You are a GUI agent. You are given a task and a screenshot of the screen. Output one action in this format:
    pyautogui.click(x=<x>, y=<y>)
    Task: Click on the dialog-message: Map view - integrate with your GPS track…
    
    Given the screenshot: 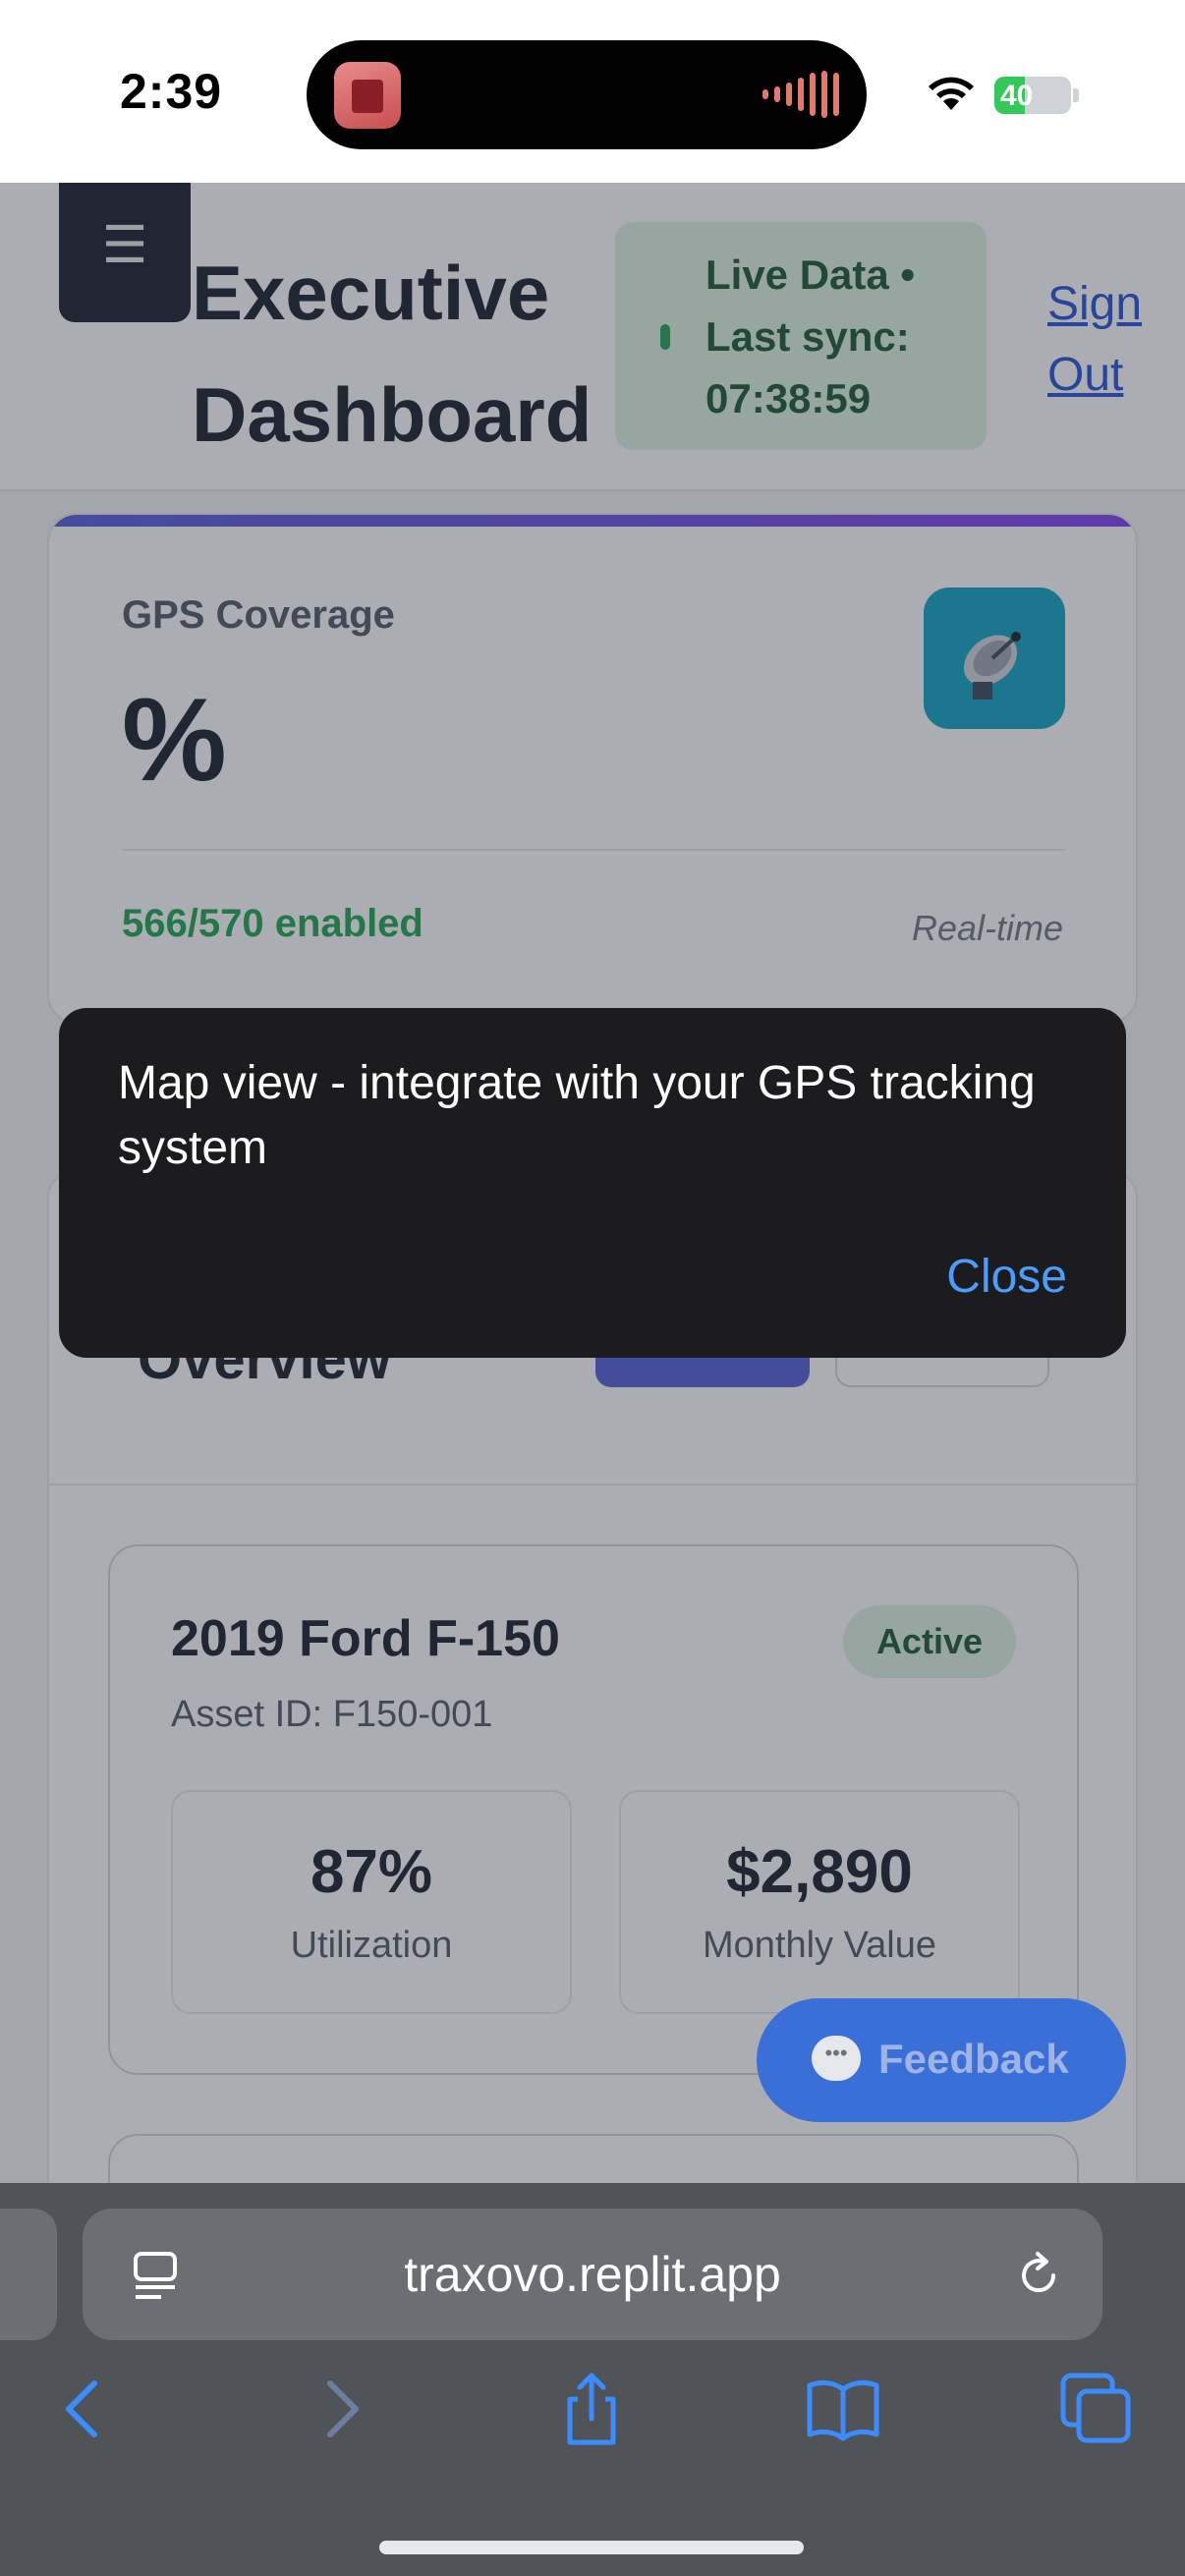 What is the action you would take?
    pyautogui.click(x=577, y=1115)
    